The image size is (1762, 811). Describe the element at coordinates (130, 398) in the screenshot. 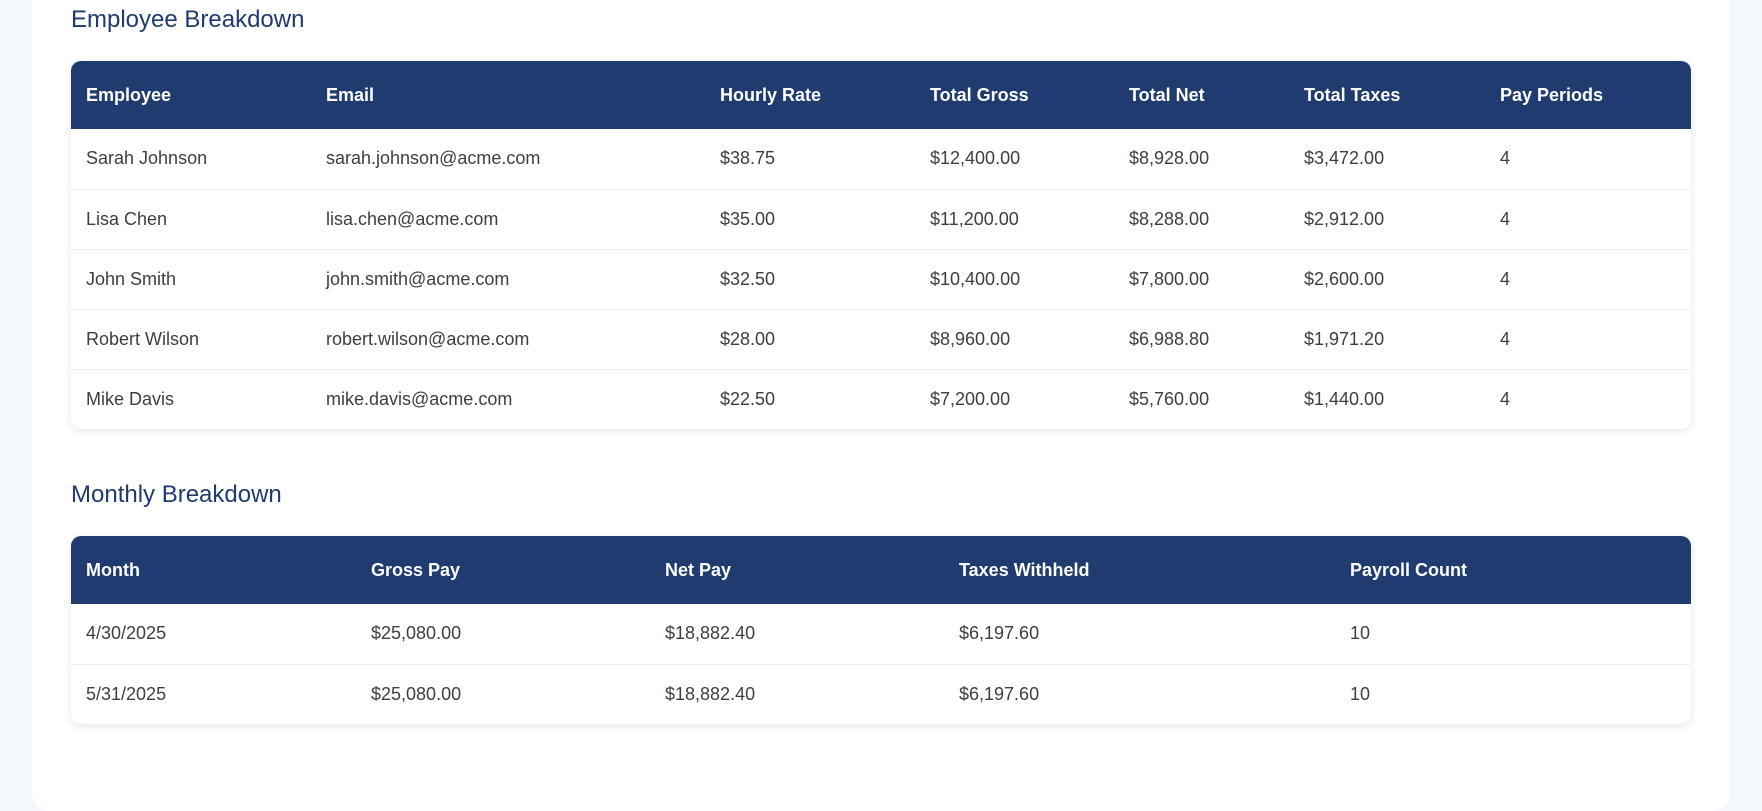

I see `employee-name: Mike Davis` at that location.